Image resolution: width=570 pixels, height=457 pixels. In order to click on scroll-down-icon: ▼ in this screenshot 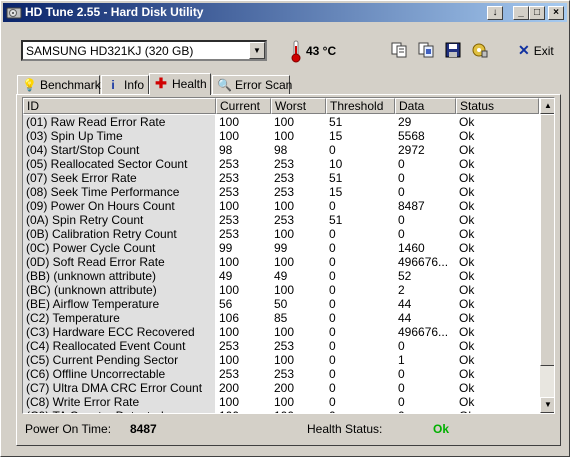, I will do `click(547, 405)`.